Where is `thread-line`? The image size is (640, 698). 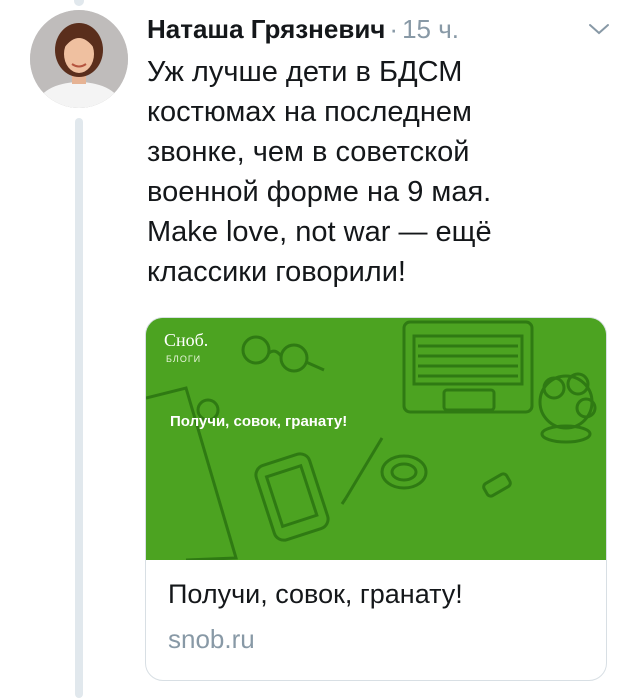 thread-line is located at coordinates (79, 408).